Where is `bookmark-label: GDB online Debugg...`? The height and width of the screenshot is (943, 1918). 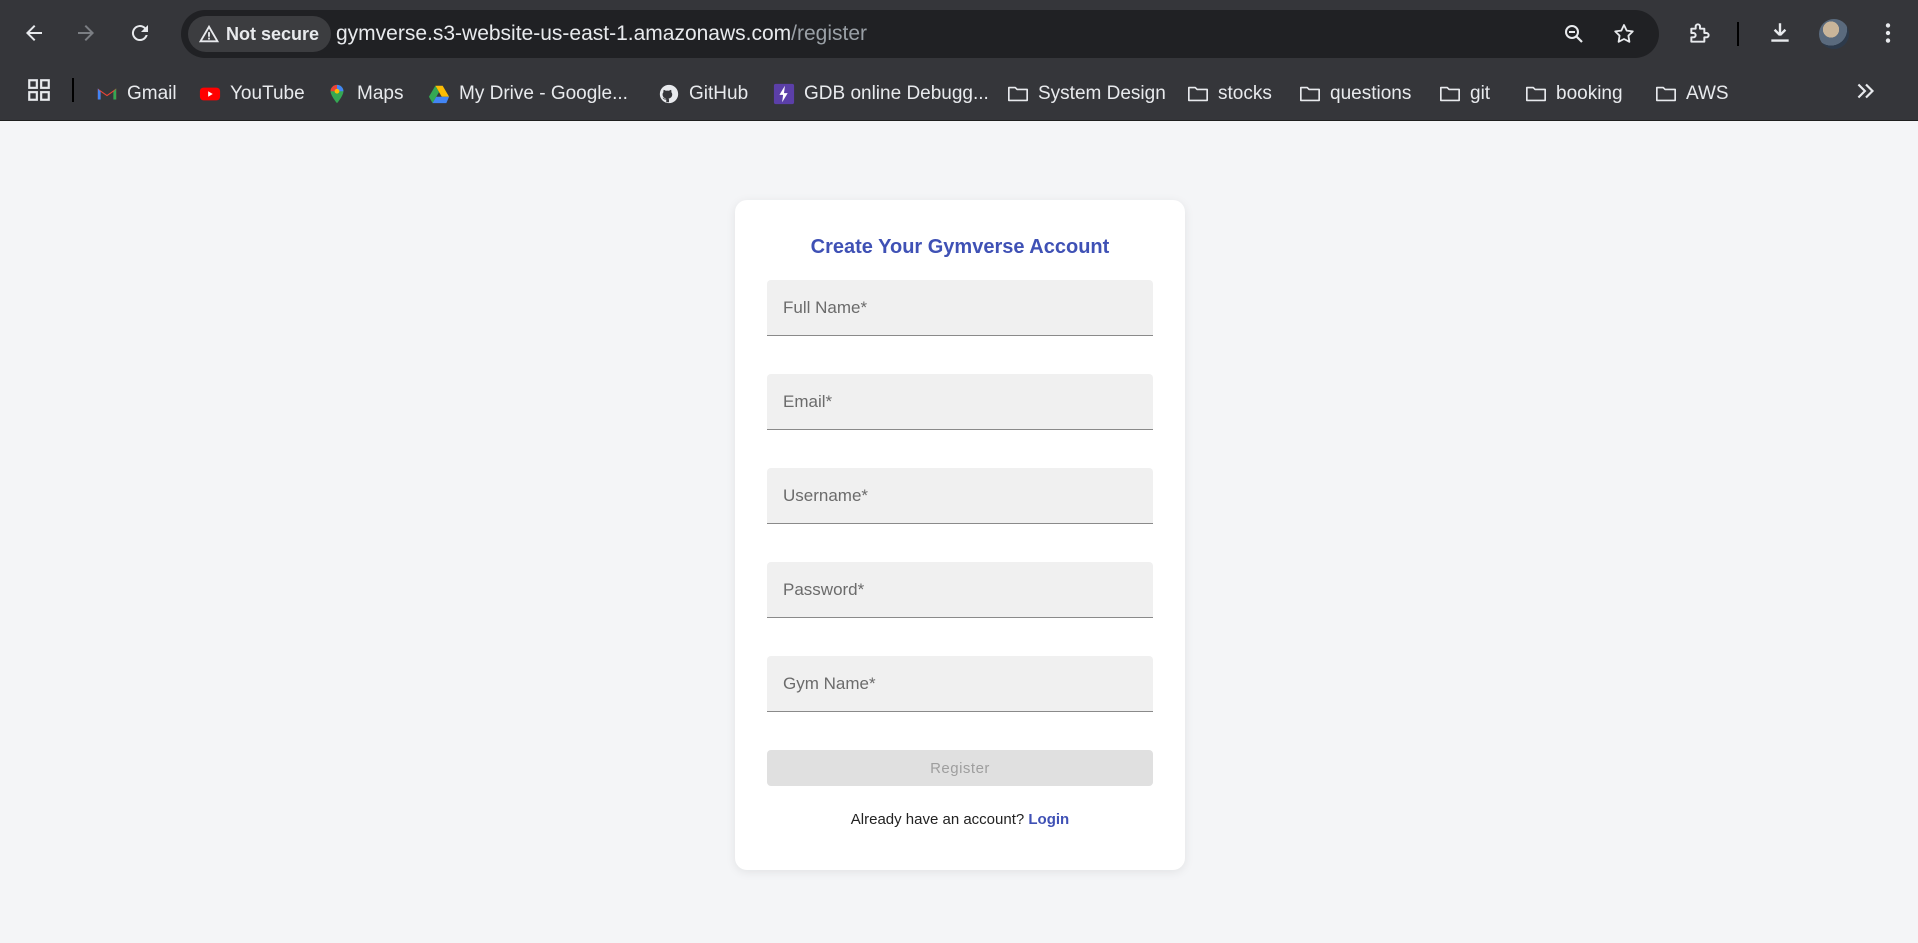
bookmark-label: GDB online Debugg... is located at coordinates (896, 93).